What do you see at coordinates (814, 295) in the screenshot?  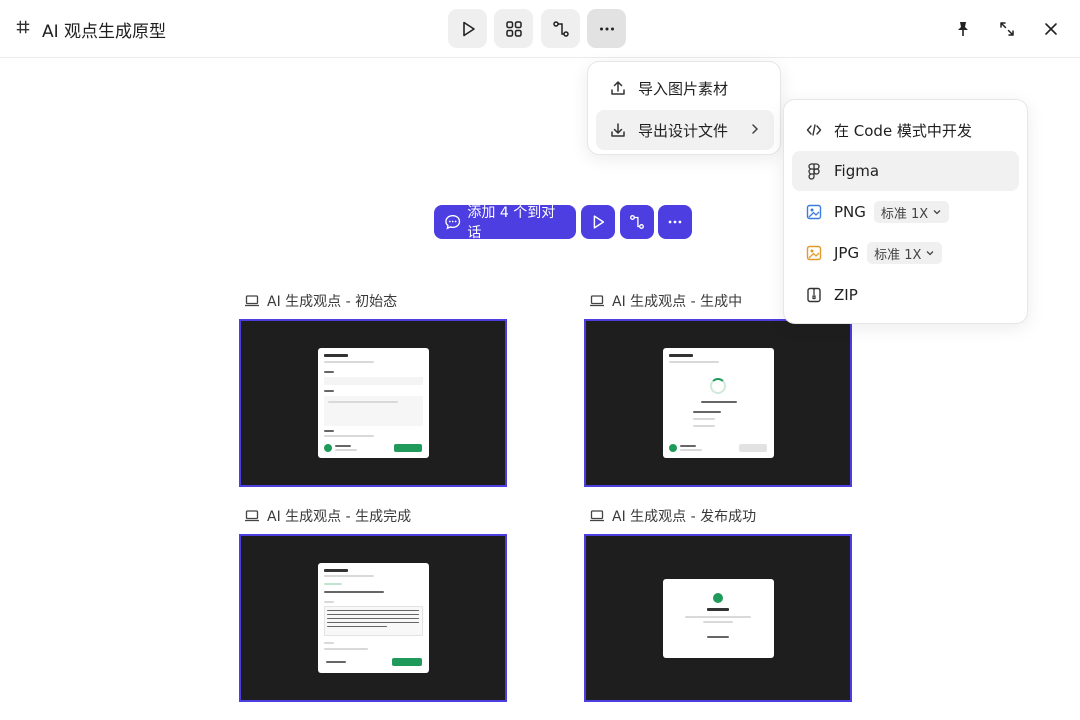 I see `zip-icon` at bounding box center [814, 295].